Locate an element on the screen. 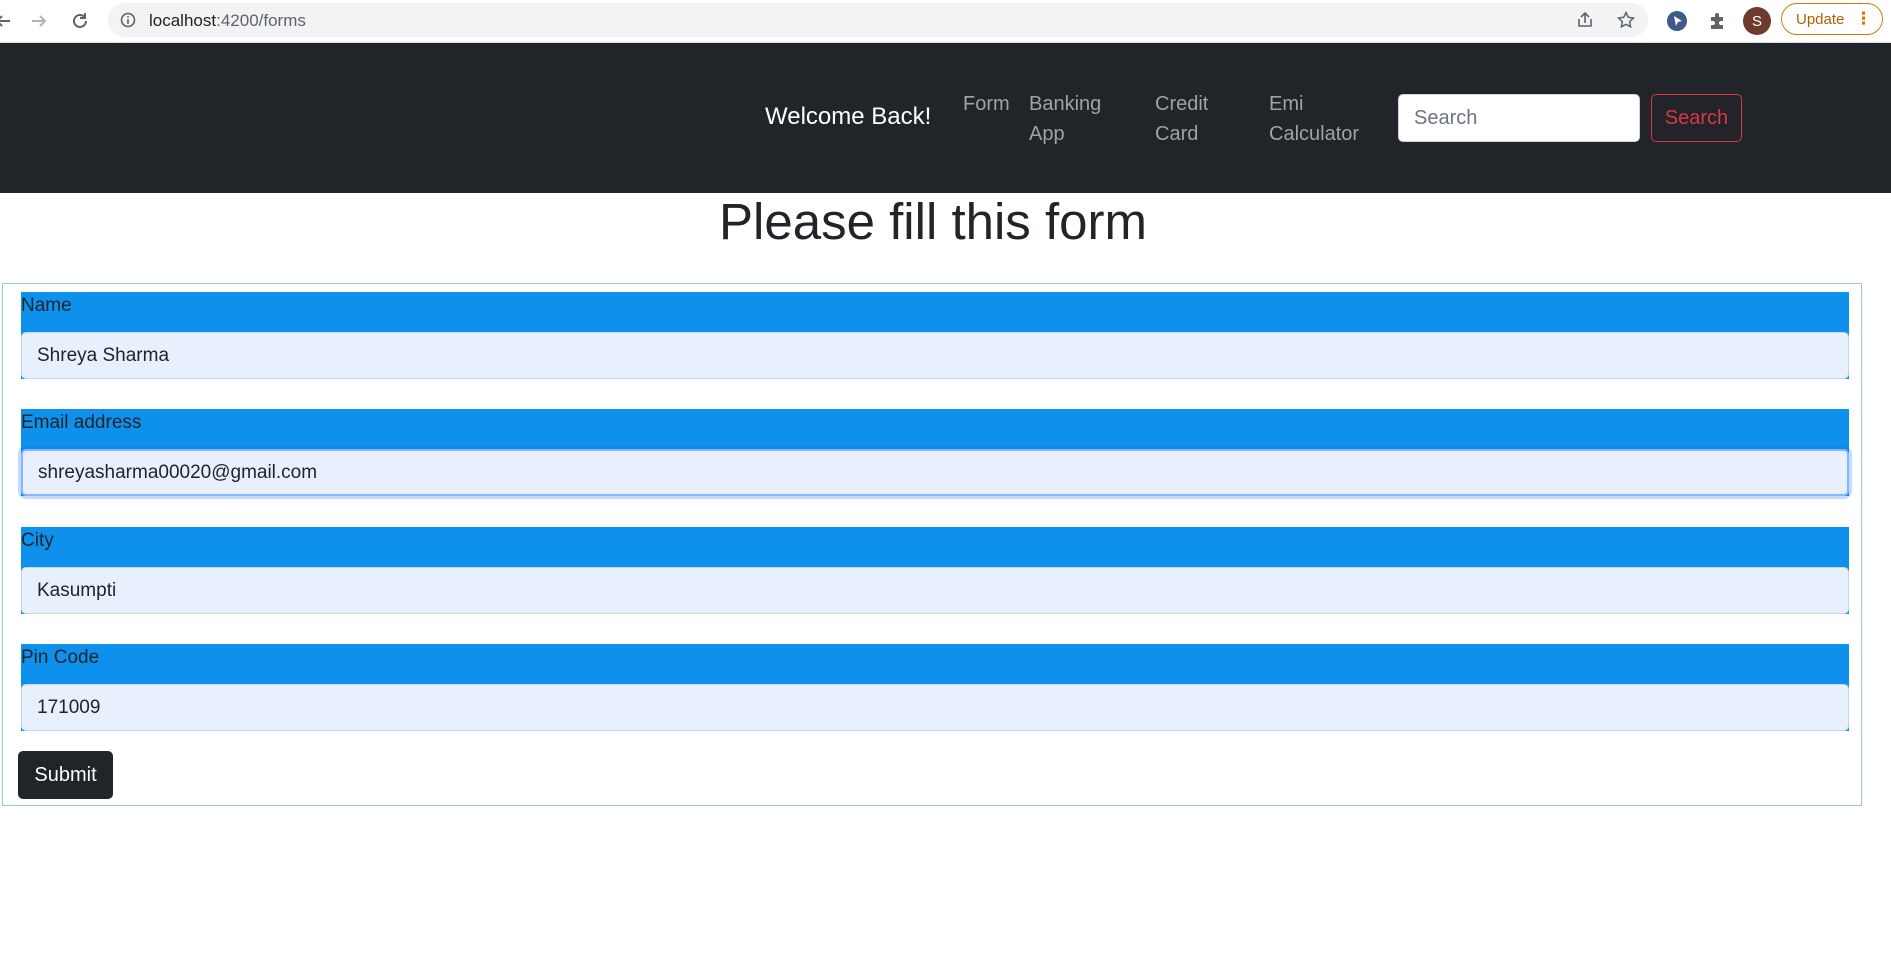 This screenshot has width=1891, height=962. city-input is located at coordinates (935, 590).